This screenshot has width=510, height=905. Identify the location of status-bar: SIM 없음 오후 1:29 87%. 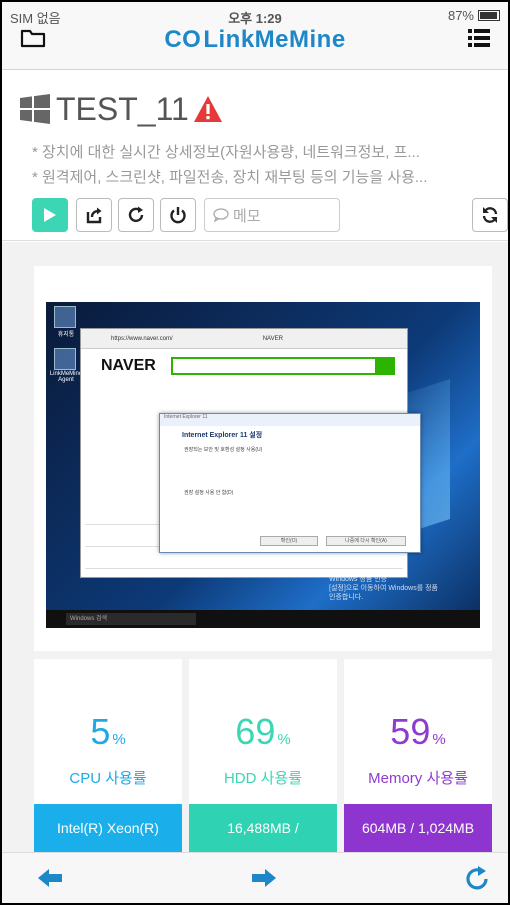
(255, 17).